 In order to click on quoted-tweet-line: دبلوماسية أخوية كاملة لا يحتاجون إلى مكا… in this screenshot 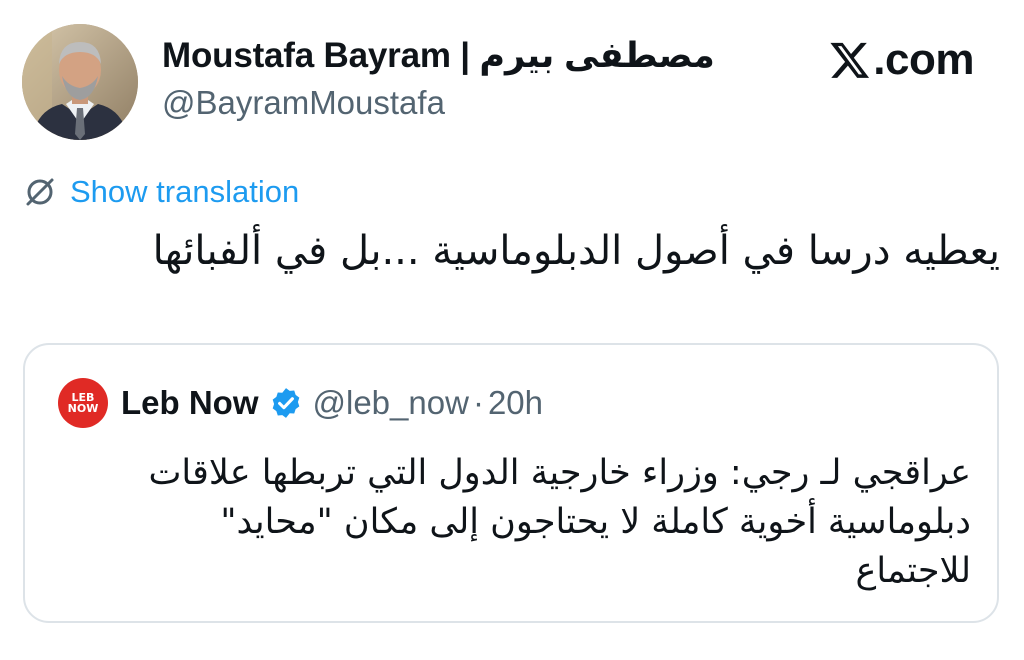, I will do `click(595, 522)`.